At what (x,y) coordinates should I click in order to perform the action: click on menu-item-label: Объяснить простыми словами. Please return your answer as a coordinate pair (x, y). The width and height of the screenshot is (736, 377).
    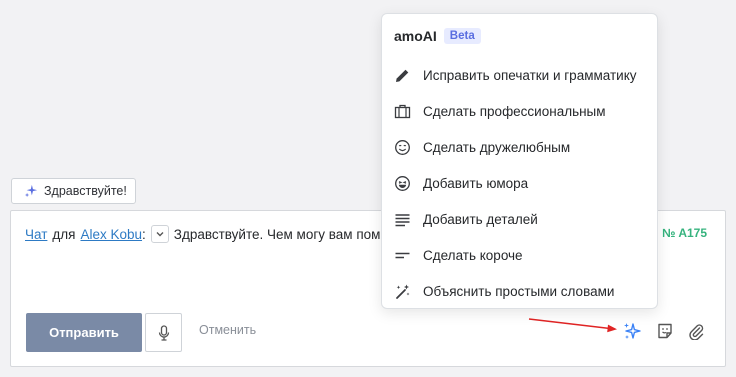
    Looking at the image, I should click on (519, 291).